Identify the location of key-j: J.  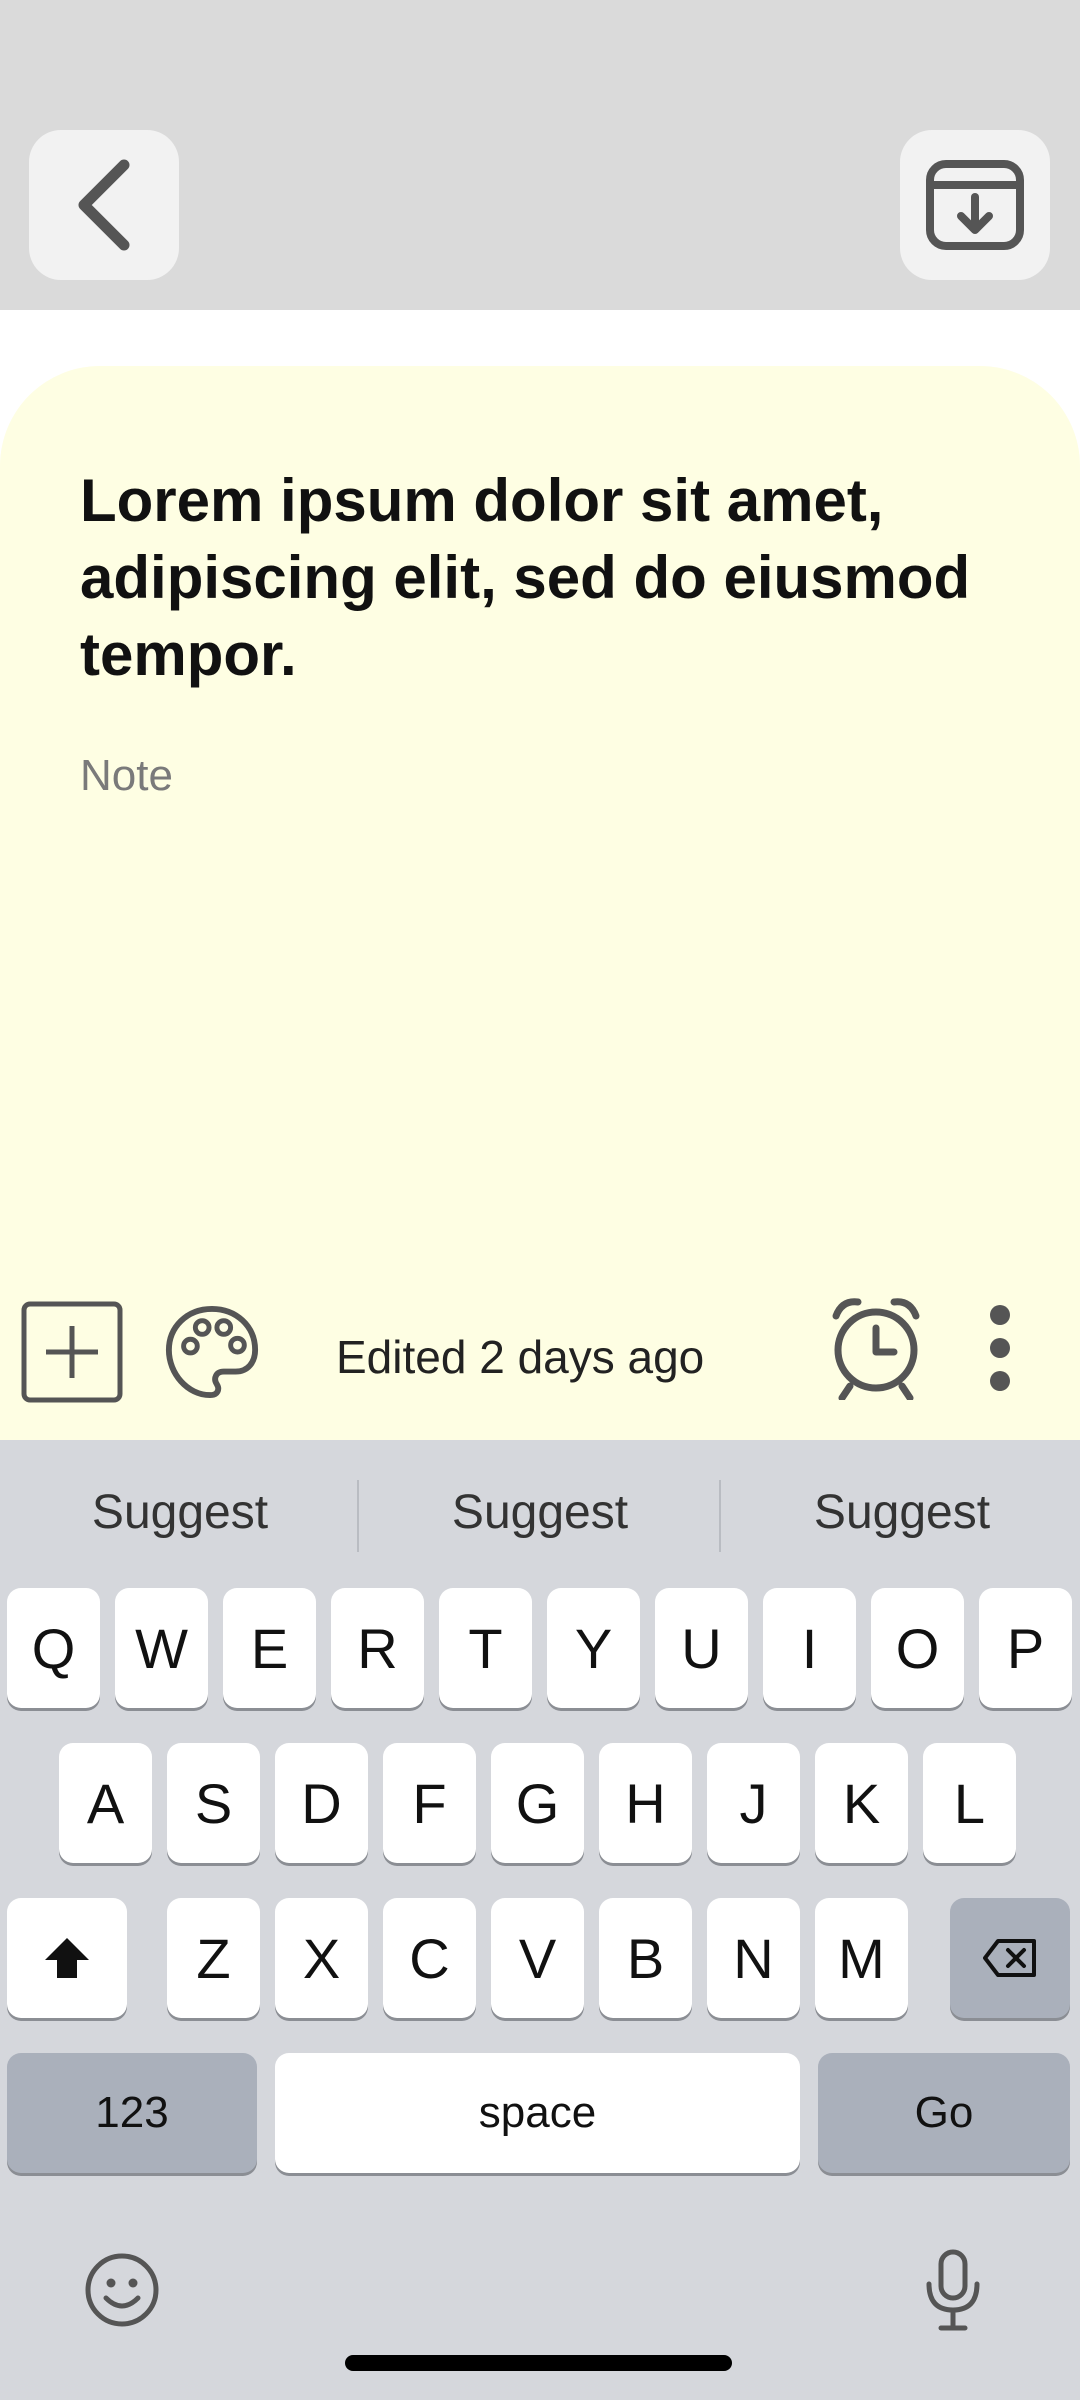
(753, 1803).